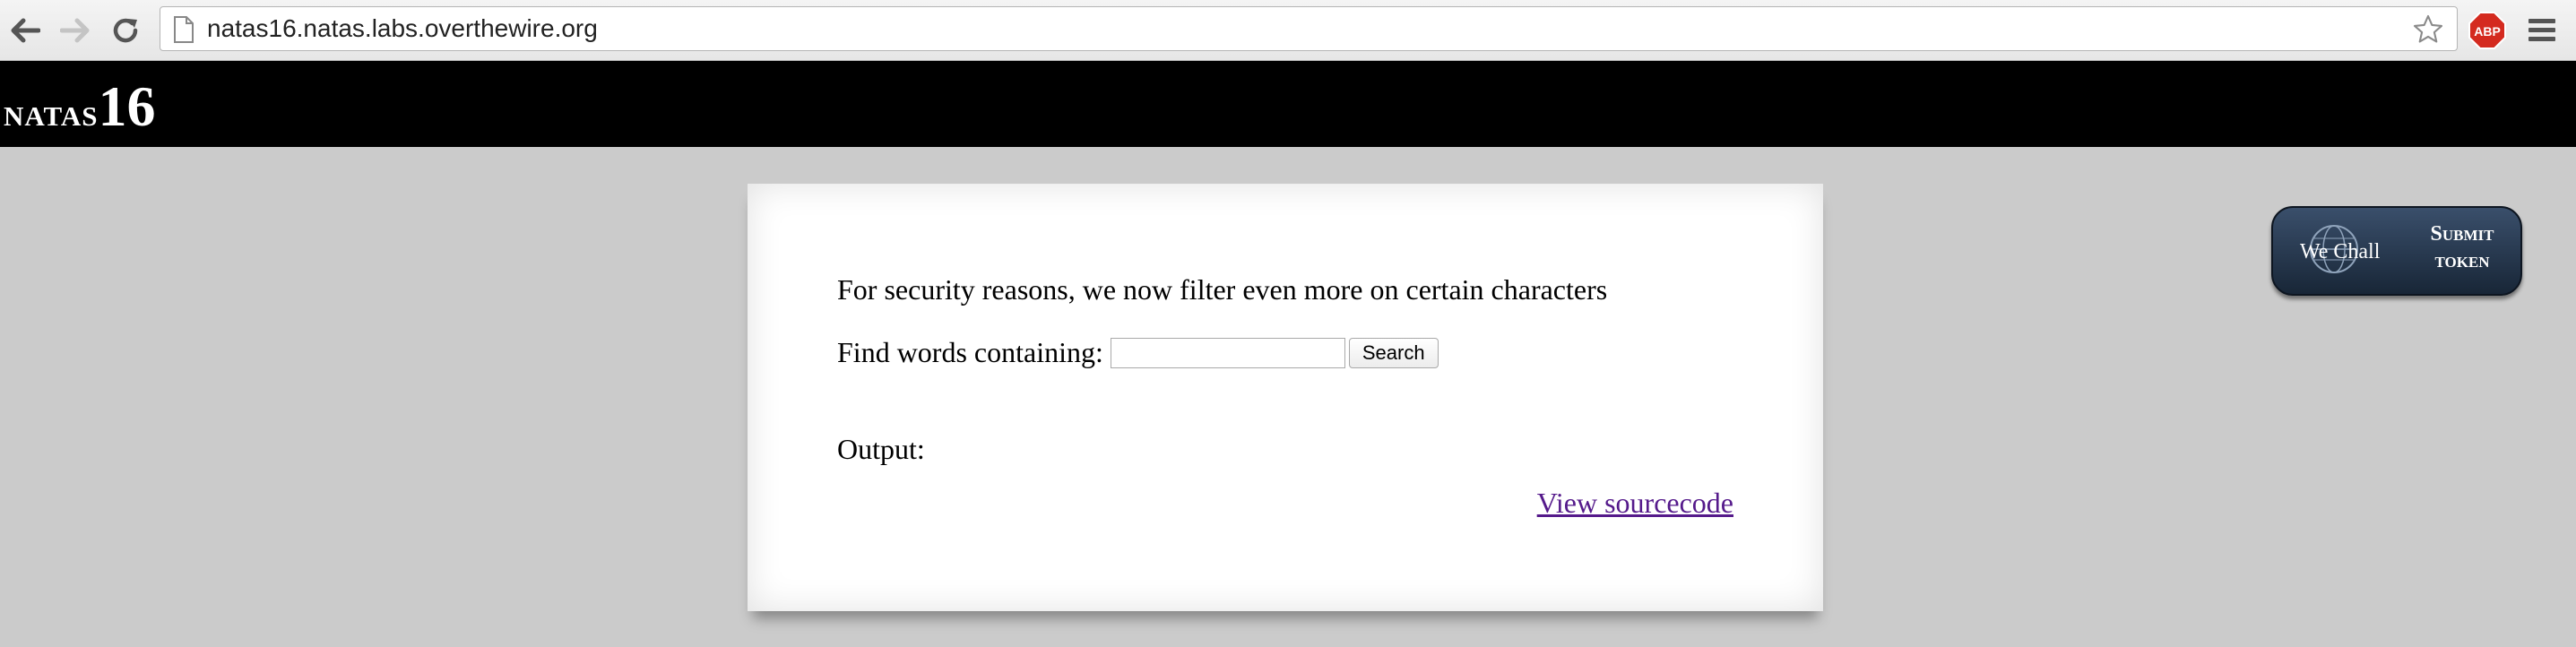 This screenshot has height=647, width=2576. I want to click on output-label: Output:, so click(881, 449).